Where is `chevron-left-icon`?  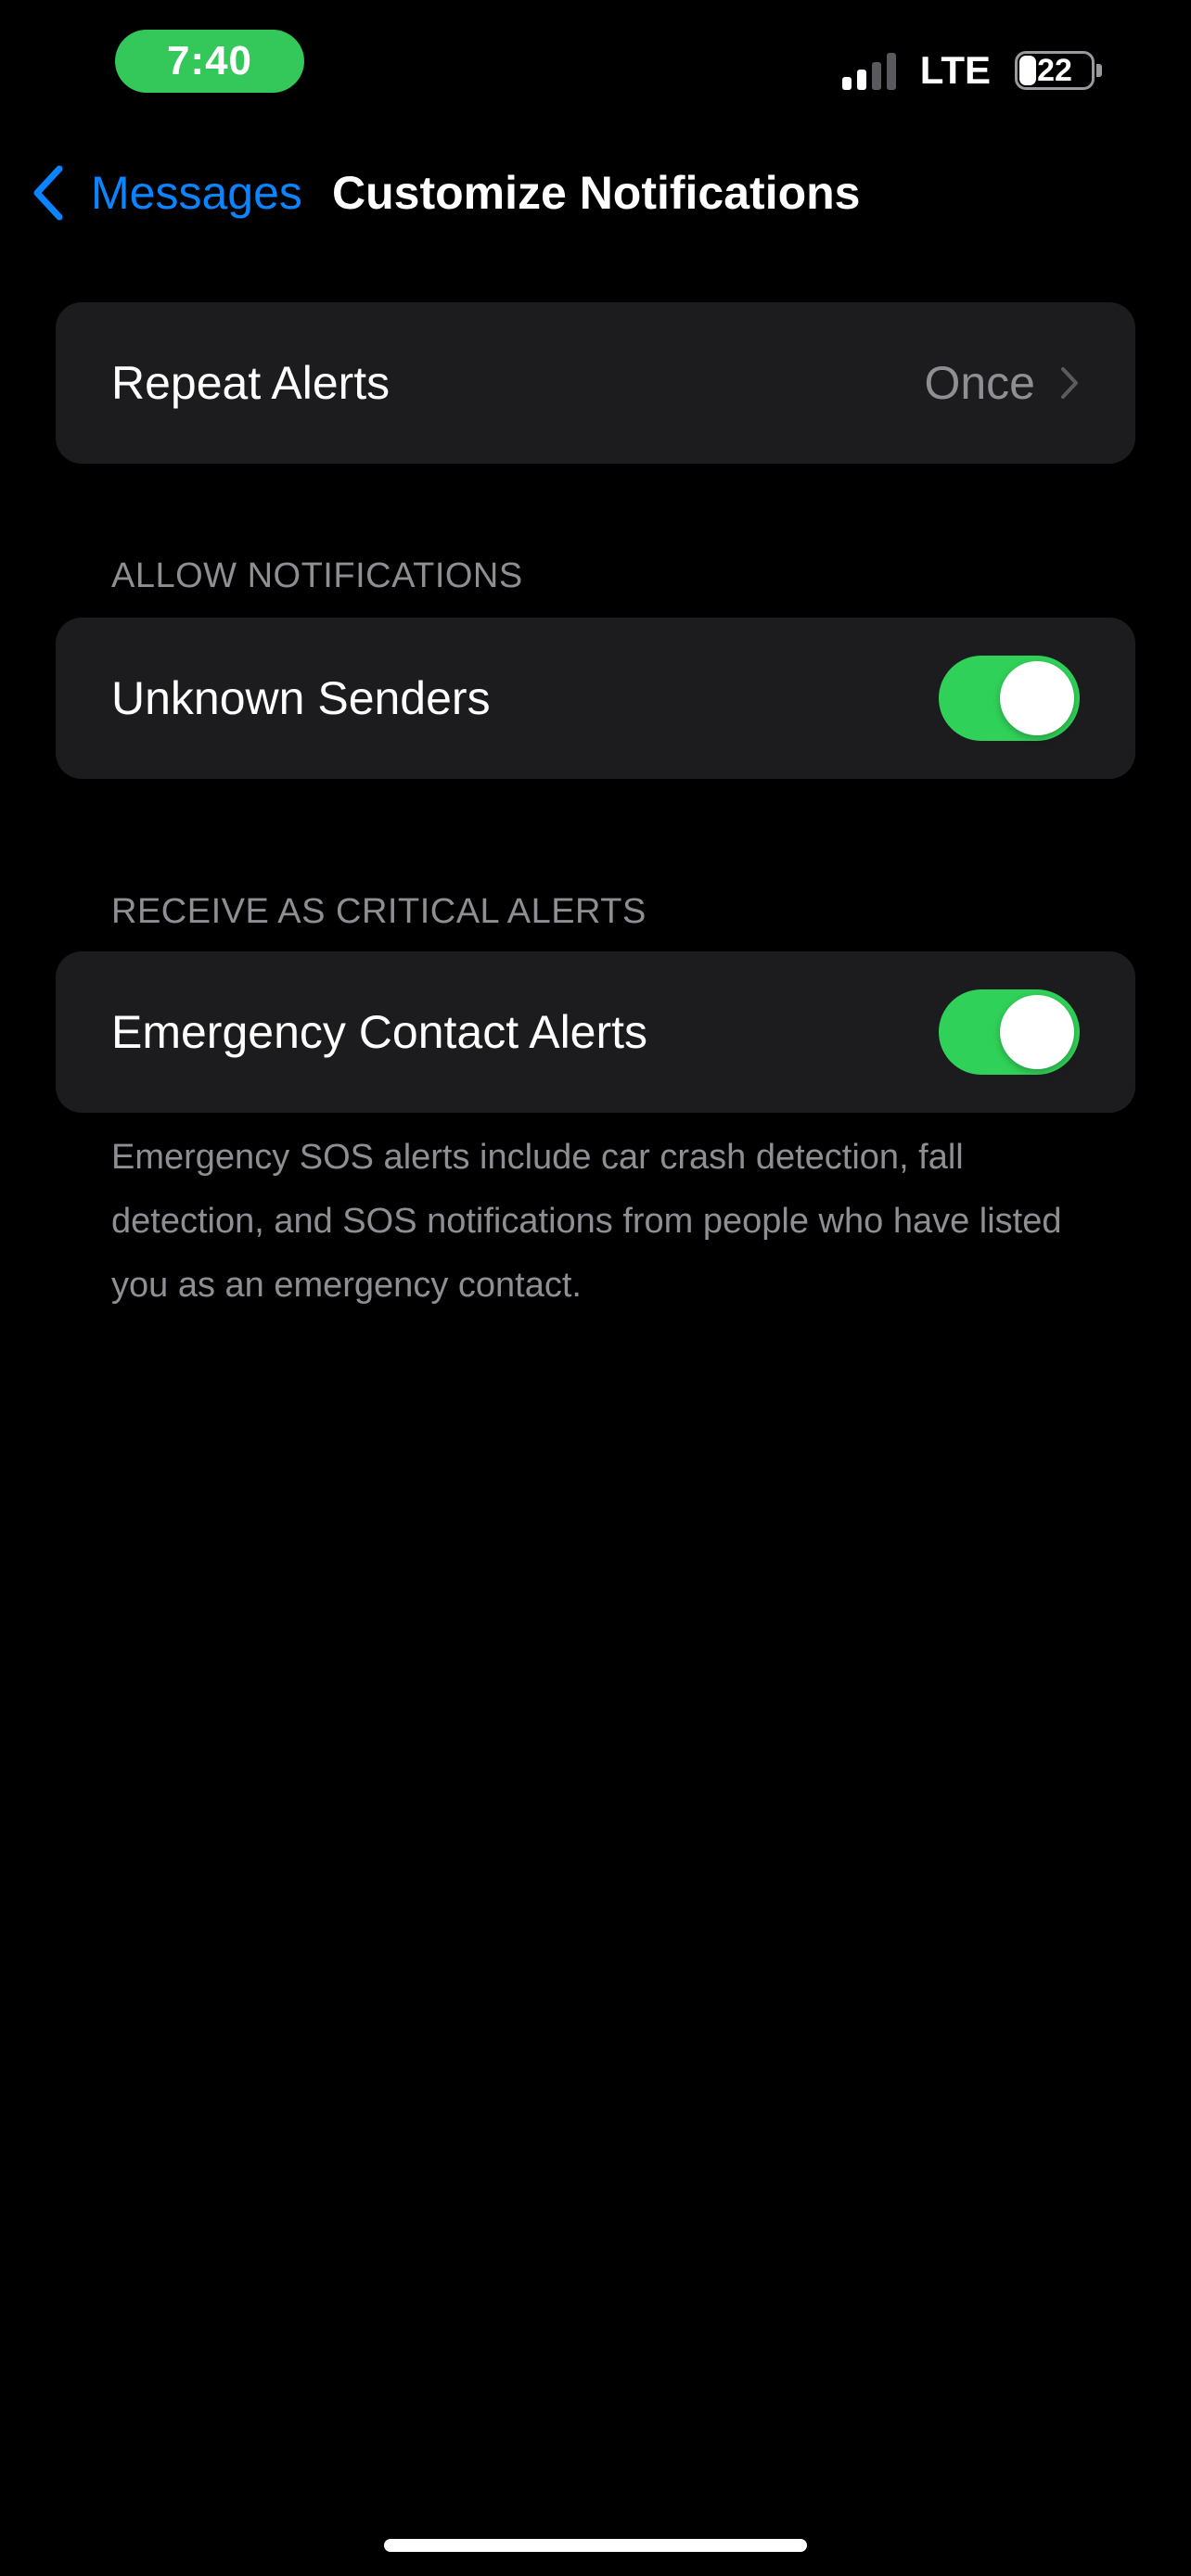
chevron-left-icon is located at coordinates (48, 193).